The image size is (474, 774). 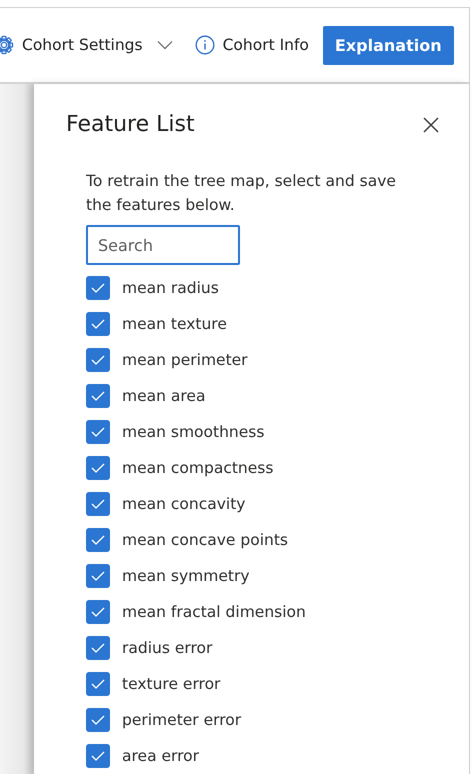 I want to click on feature-label: mean perimeter, so click(x=185, y=360).